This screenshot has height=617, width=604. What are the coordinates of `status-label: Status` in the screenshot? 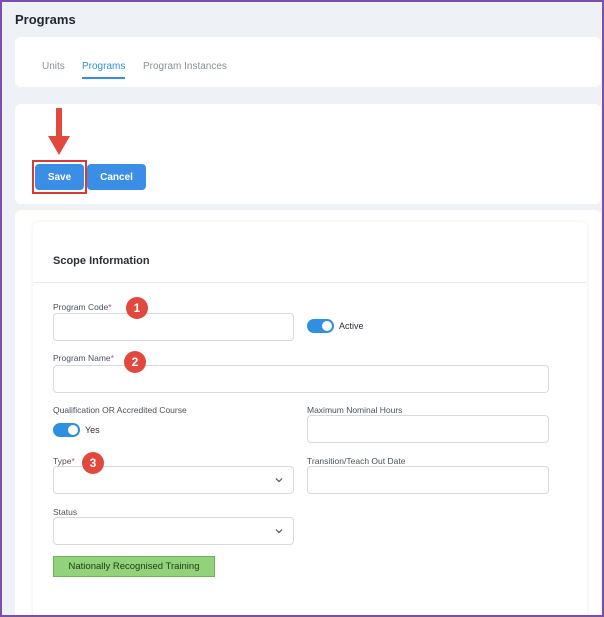 It's located at (65, 512).